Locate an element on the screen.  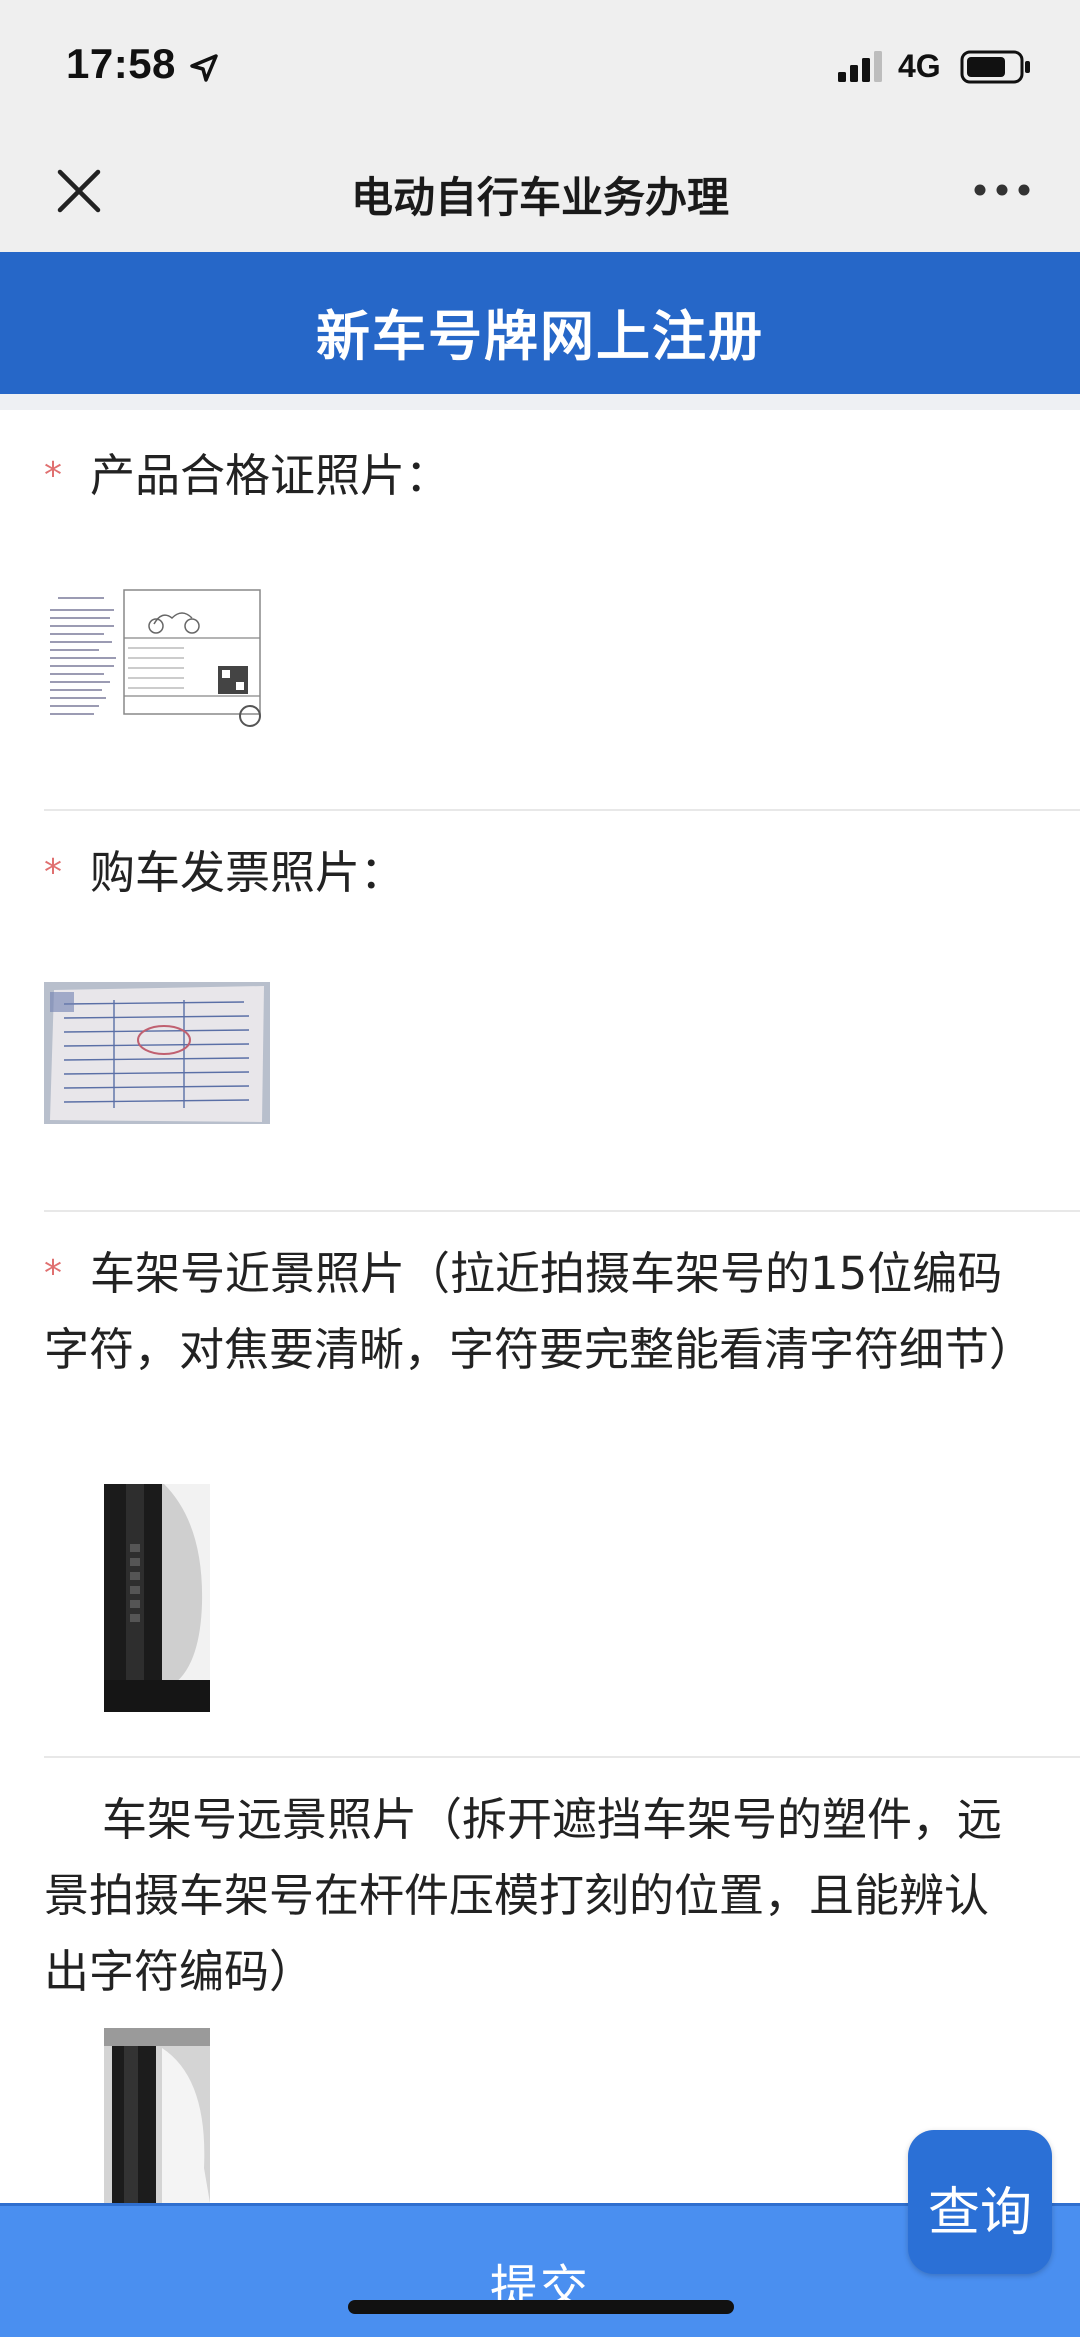
header-gap is located at coordinates (540, 402).